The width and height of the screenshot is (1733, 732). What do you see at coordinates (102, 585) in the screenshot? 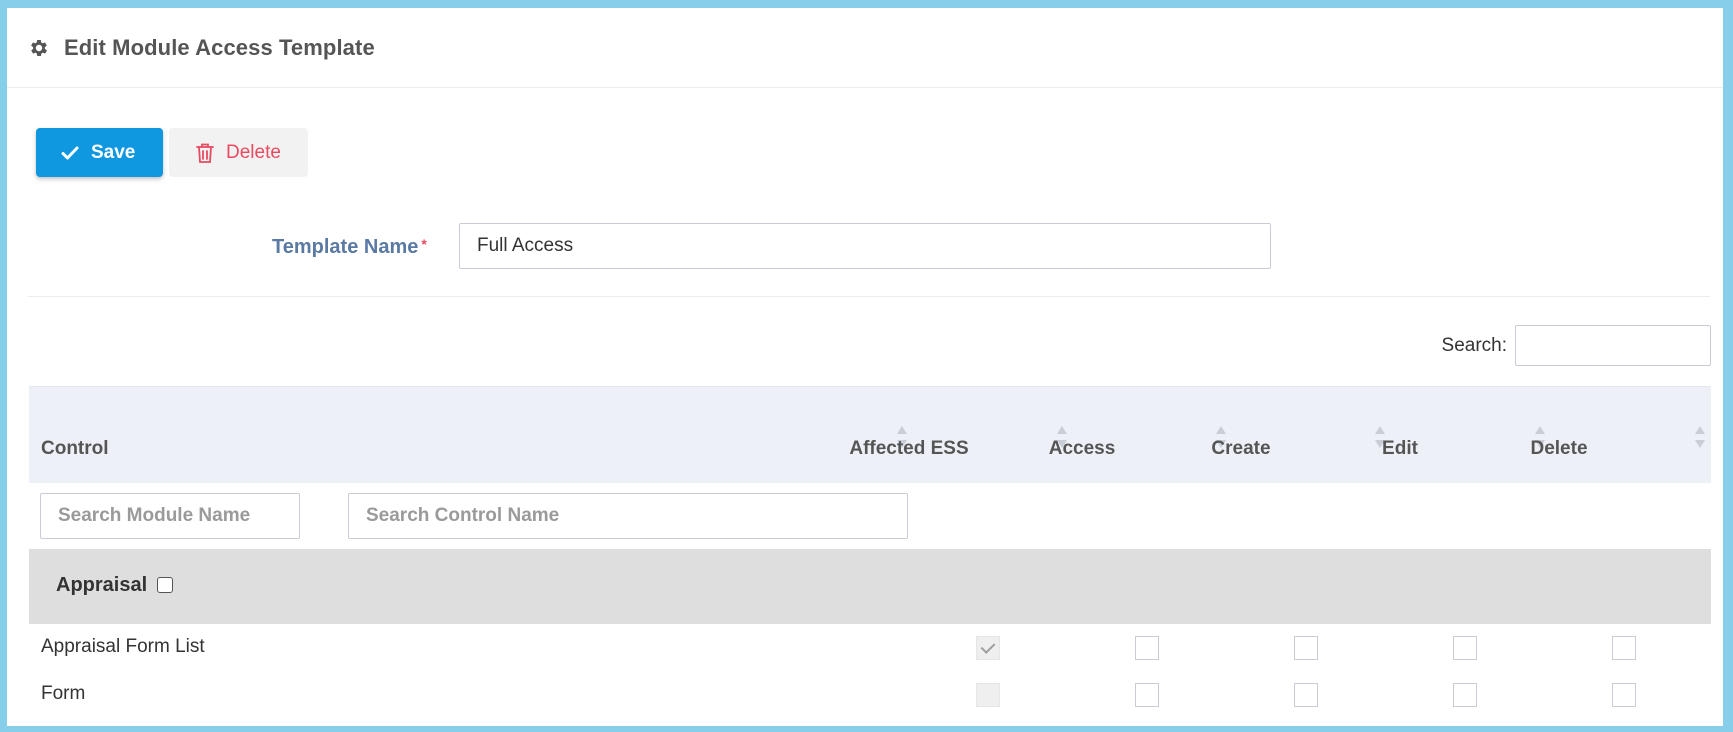
I see `module-group-name: Appraisal` at bounding box center [102, 585].